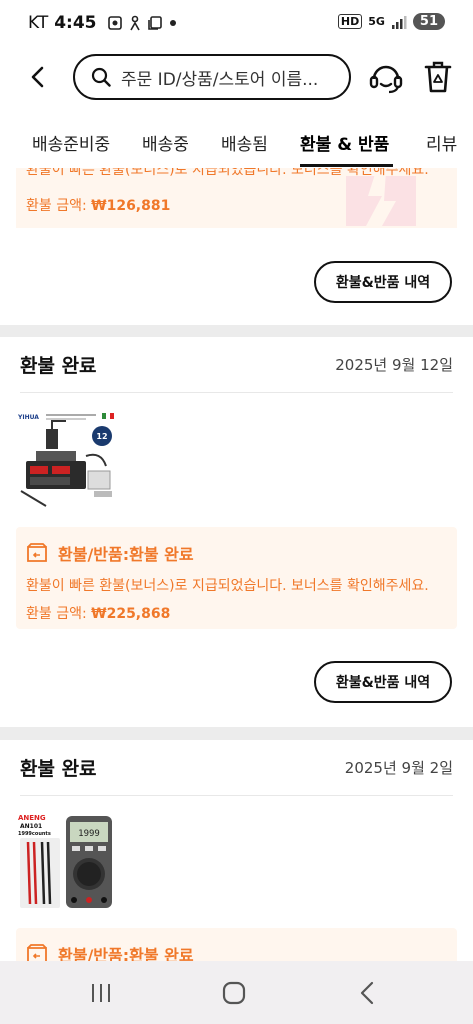  Describe the element at coordinates (28, 417) in the screenshot. I see `product-brand-text: YIHUA` at that location.